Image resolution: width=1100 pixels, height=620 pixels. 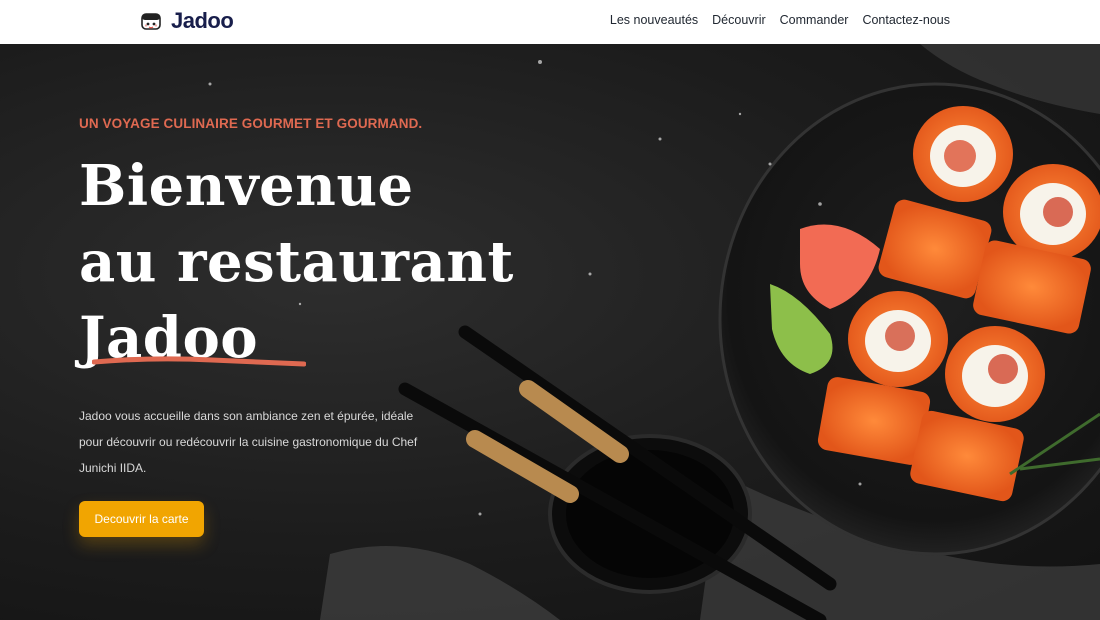 What do you see at coordinates (654, 20) in the screenshot?
I see `nav-link-nouveautes: Les nouveautés` at bounding box center [654, 20].